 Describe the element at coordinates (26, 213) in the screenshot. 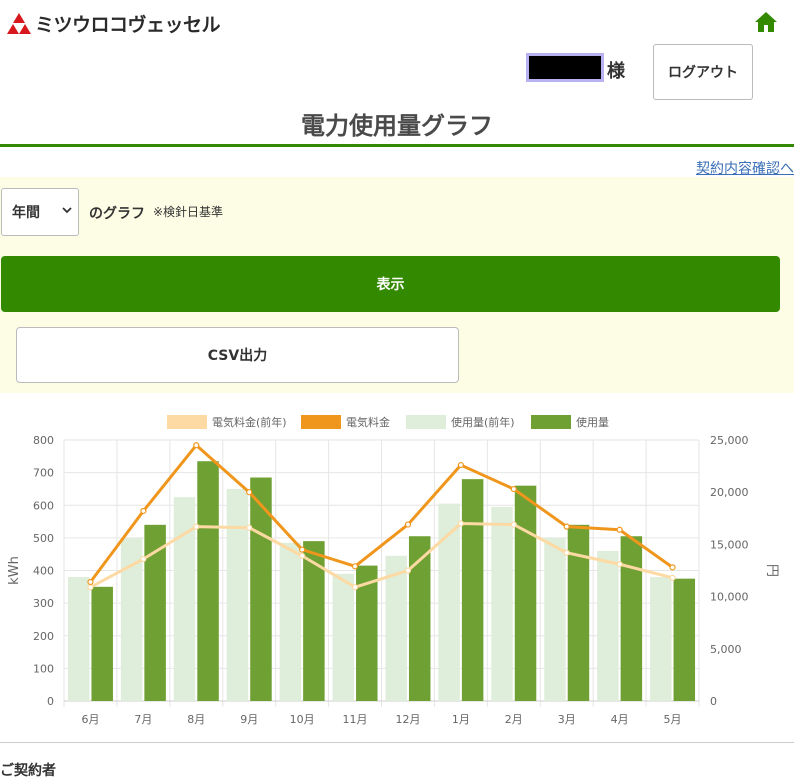

I see `period-select-value: 年間` at that location.